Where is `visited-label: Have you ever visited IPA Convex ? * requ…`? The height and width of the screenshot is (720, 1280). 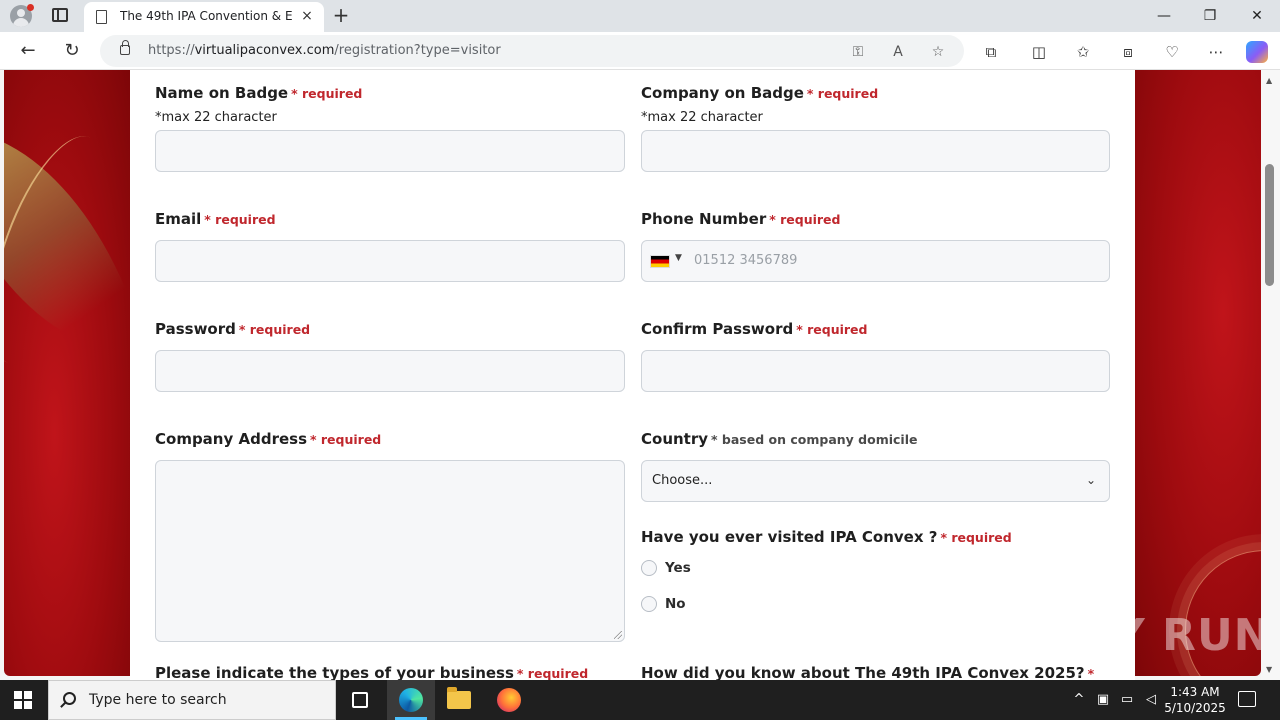 visited-label: Have you ever visited IPA Convex ? * requ… is located at coordinates (826, 537).